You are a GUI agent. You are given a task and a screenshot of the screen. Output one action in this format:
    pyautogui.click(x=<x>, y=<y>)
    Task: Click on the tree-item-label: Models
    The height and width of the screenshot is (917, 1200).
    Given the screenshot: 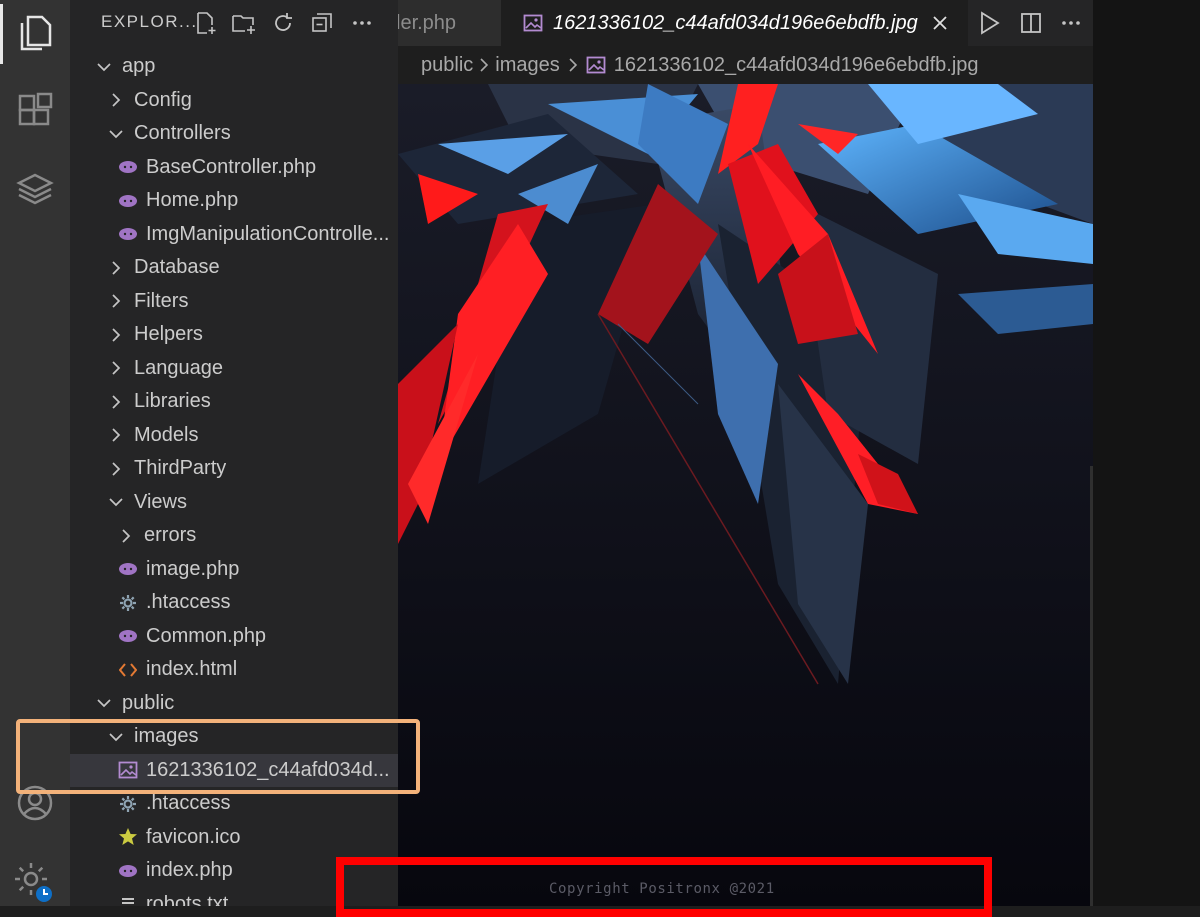 What is the action you would take?
    pyautogui.click(x=166, y=434)
    